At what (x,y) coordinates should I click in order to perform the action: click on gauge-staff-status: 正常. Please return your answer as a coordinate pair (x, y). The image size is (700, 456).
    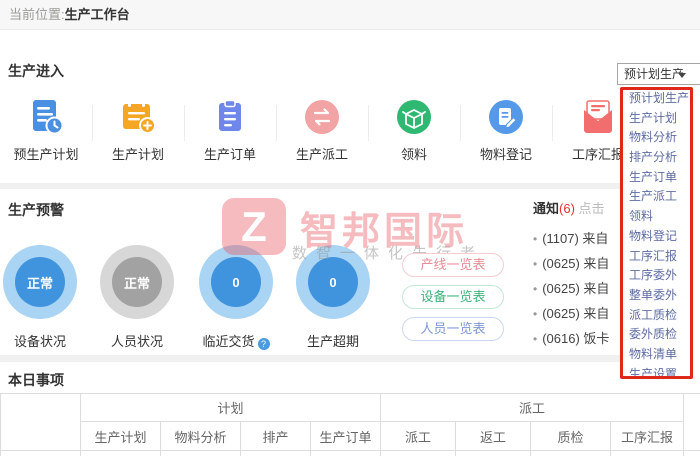
    Looking at the image, I should click on (137, 282).